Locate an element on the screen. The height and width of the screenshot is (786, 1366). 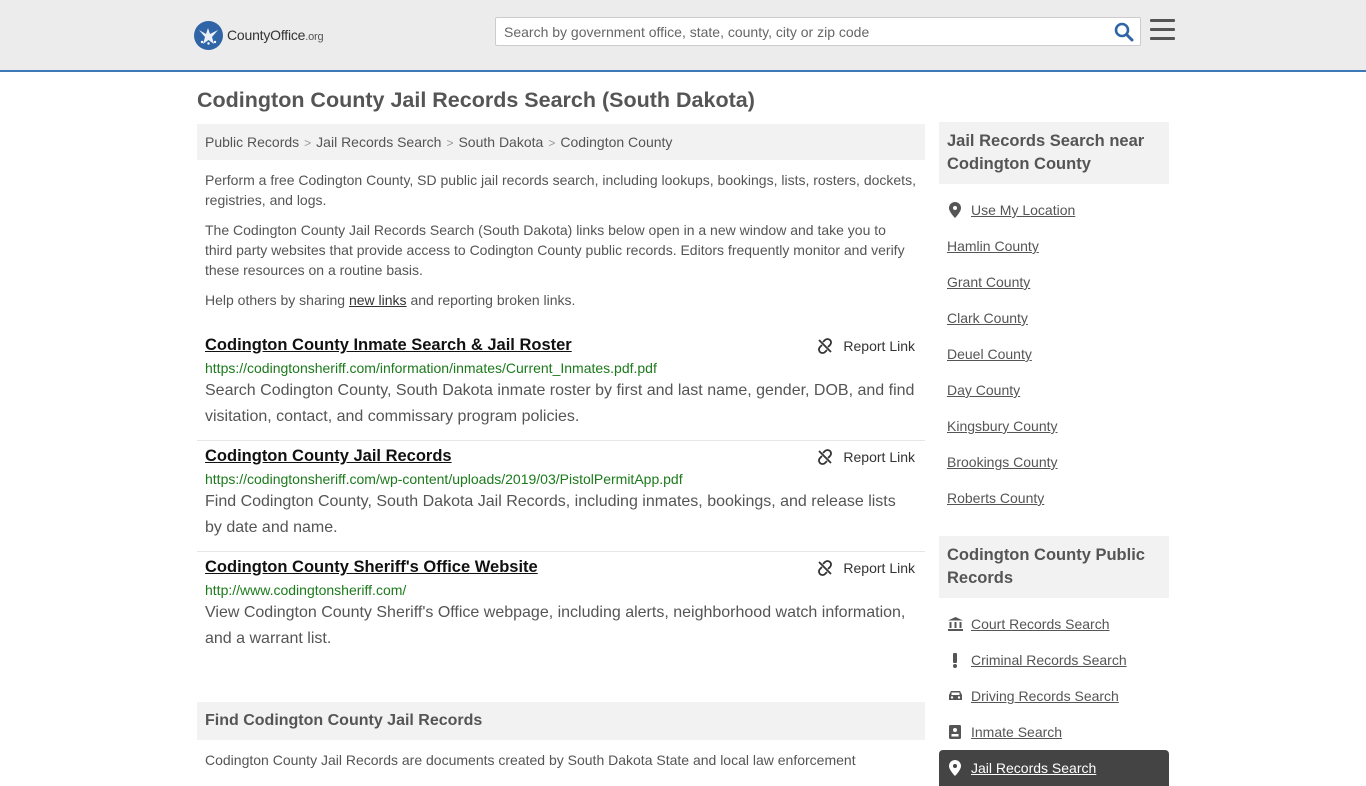
sidebar-item-criminal-records: Criminal Records Search is located at coordinates (1054, 660).